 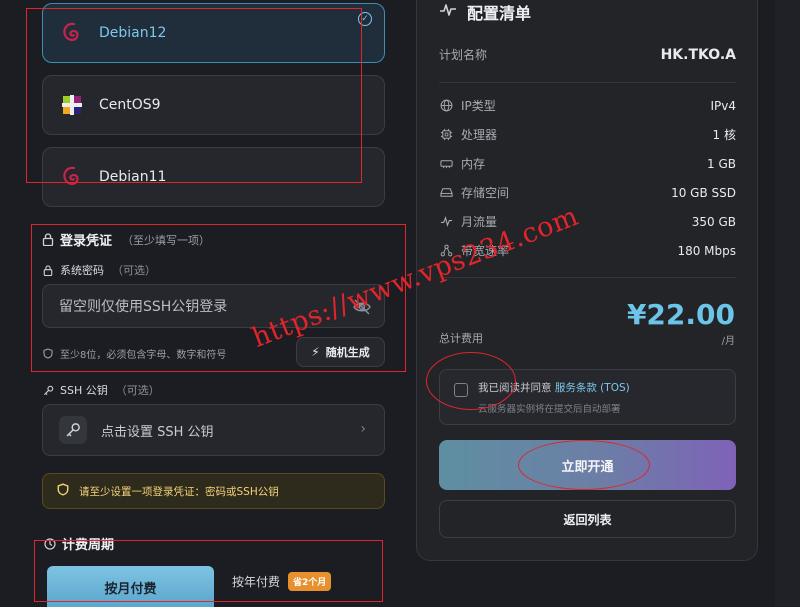 What do you see at coordinates (473, 164) in the screenshot?
I see `spec-key: 内存` at bounding box center [473, 164].